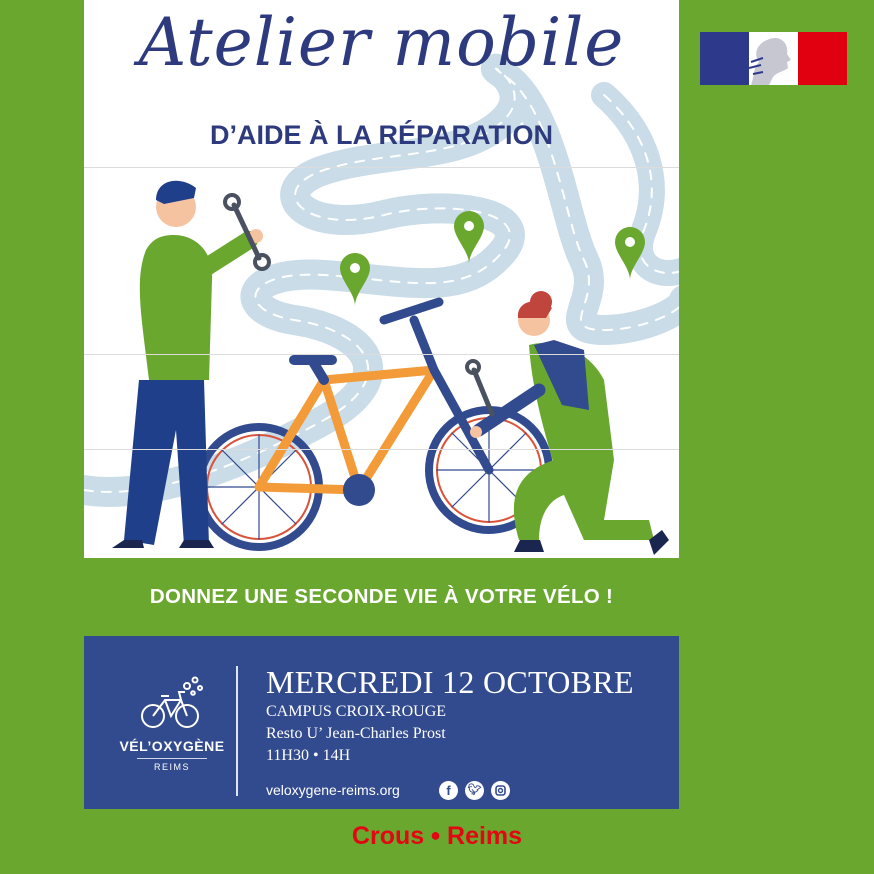 This screenshot has height=874, width=874. I want to click on poster-subtitle: D’AIDE À LA RÉPARATION, so click(381, 135).